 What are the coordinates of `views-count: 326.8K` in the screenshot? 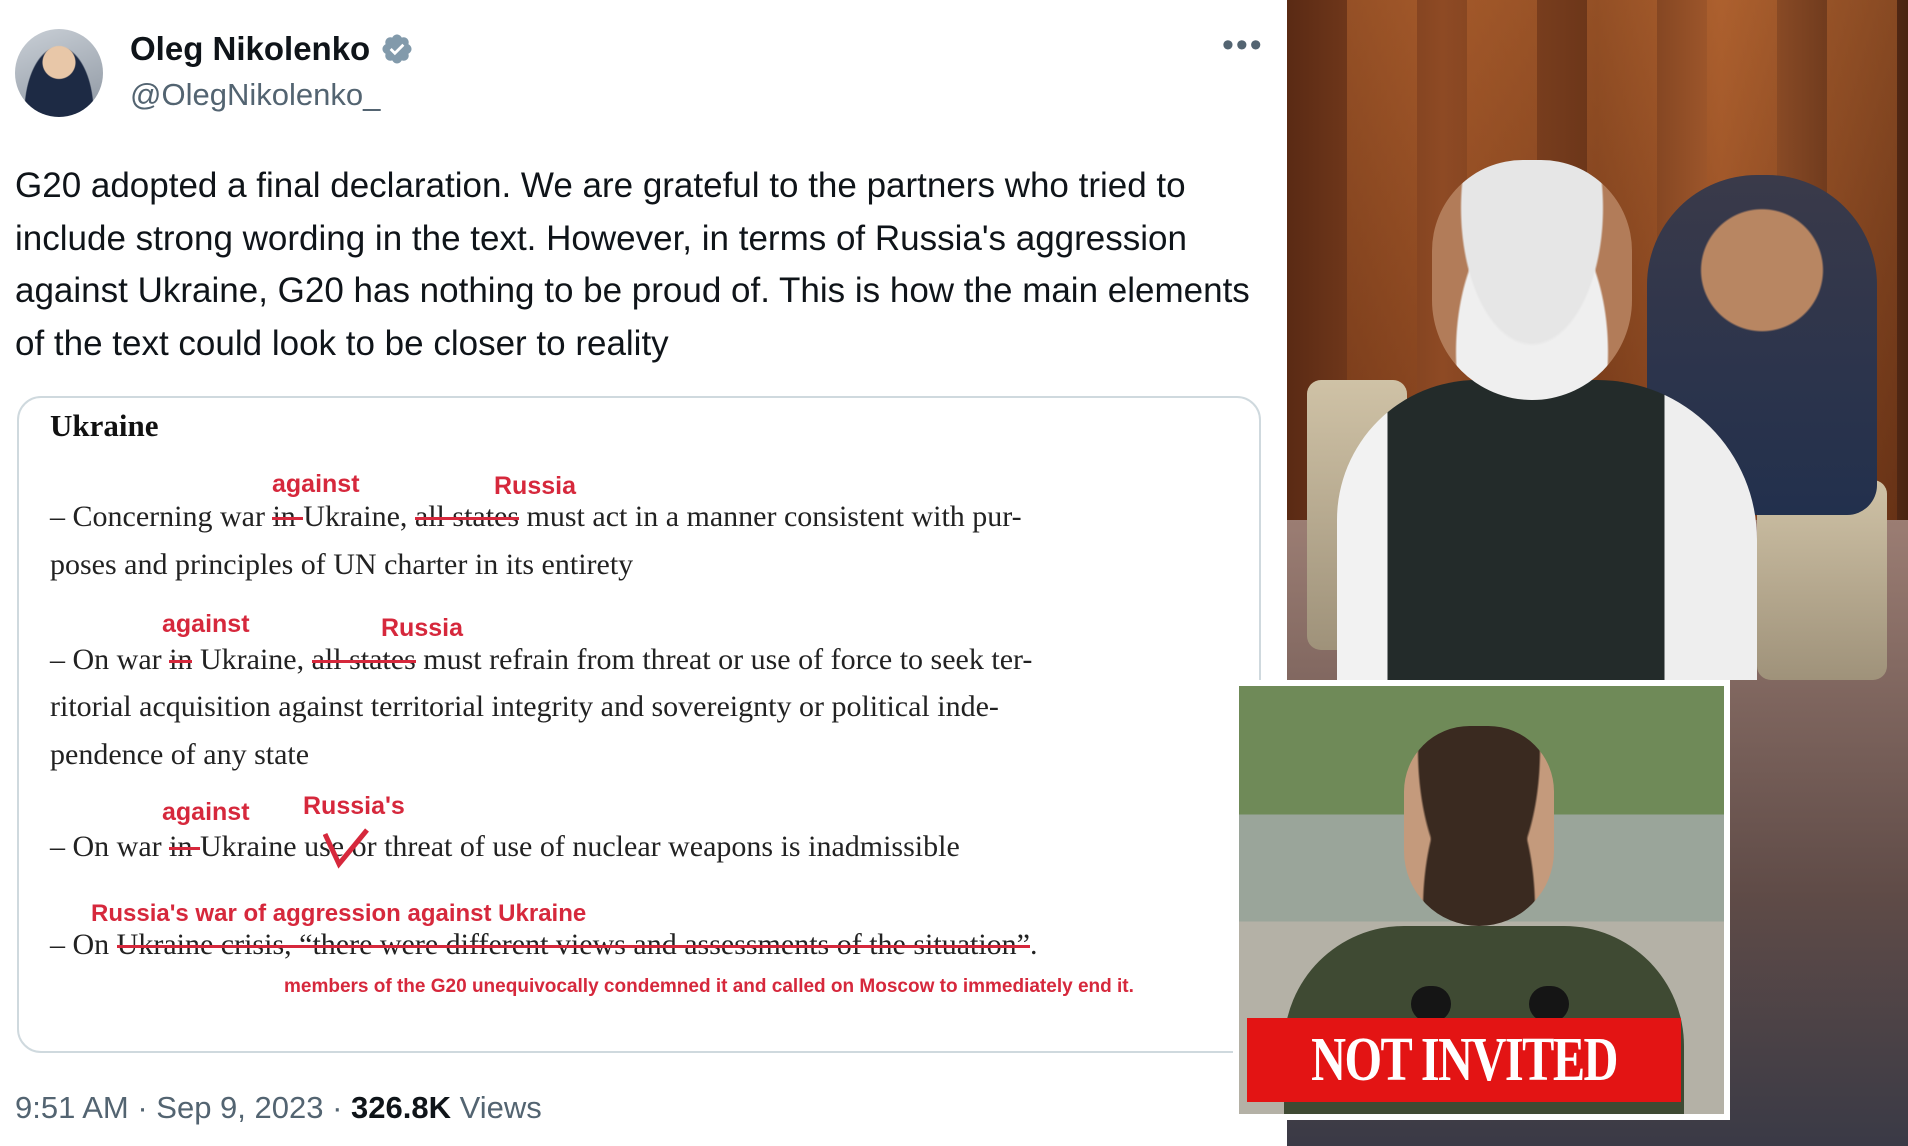 It's located at (401, 1107).